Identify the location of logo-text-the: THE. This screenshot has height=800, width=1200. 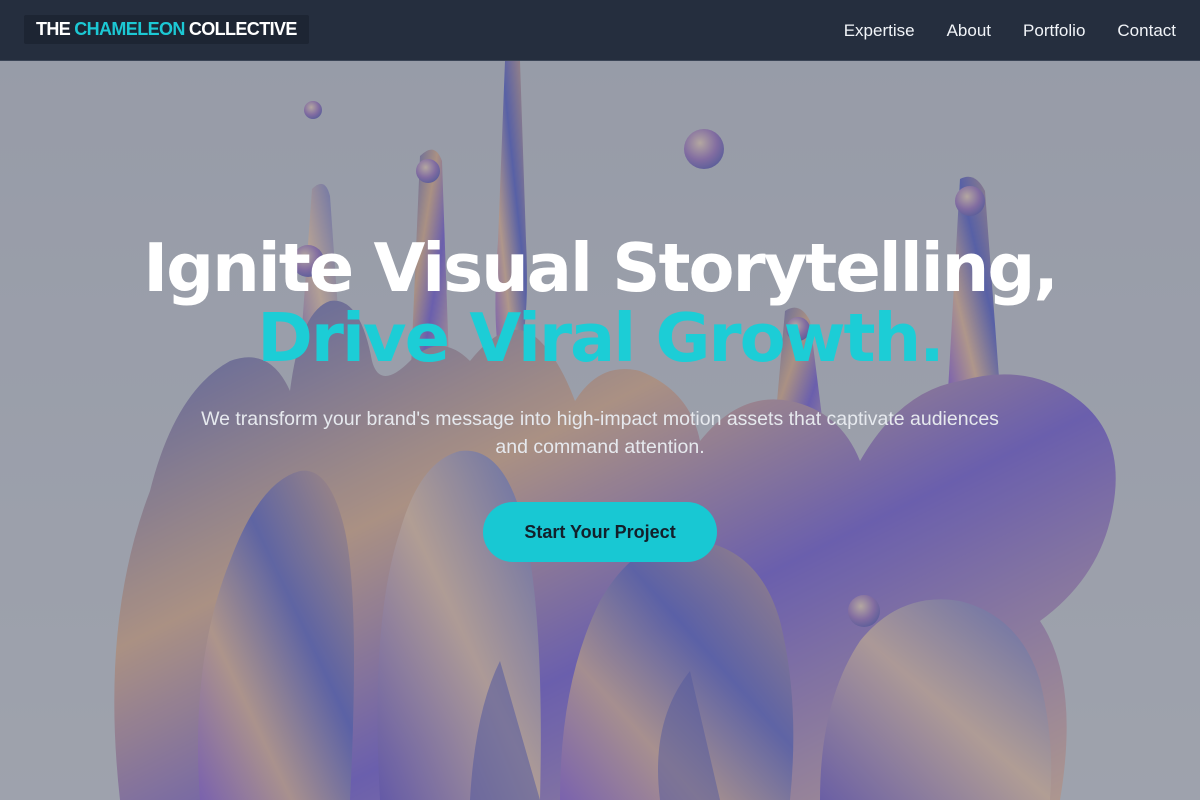
(53, 29).